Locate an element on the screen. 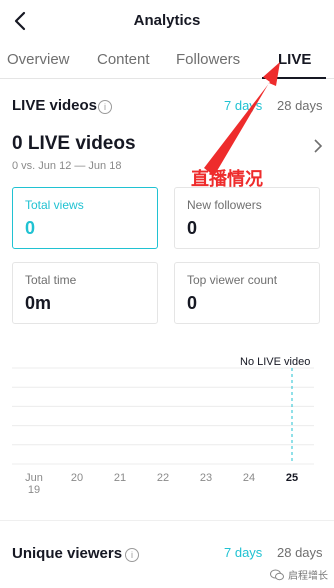  card-label: Total time is located at coordinates (51, 280).